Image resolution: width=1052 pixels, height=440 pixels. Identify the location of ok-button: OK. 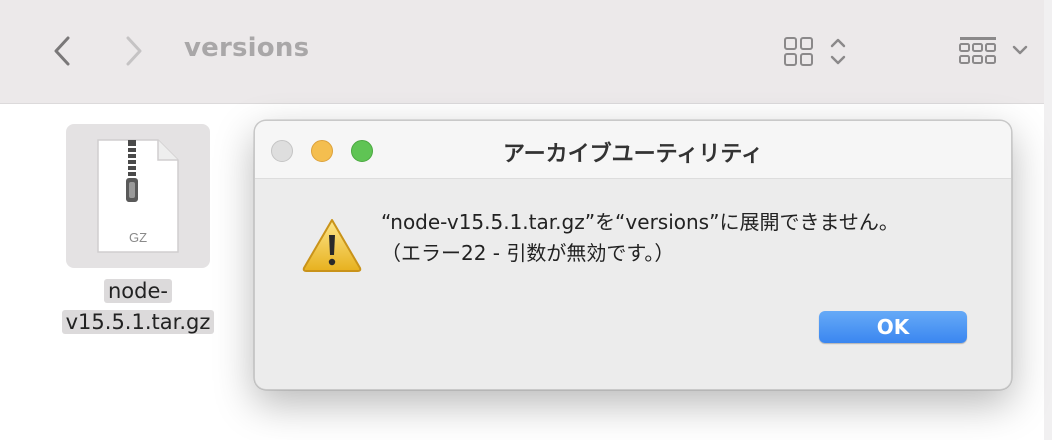
(893, 327).